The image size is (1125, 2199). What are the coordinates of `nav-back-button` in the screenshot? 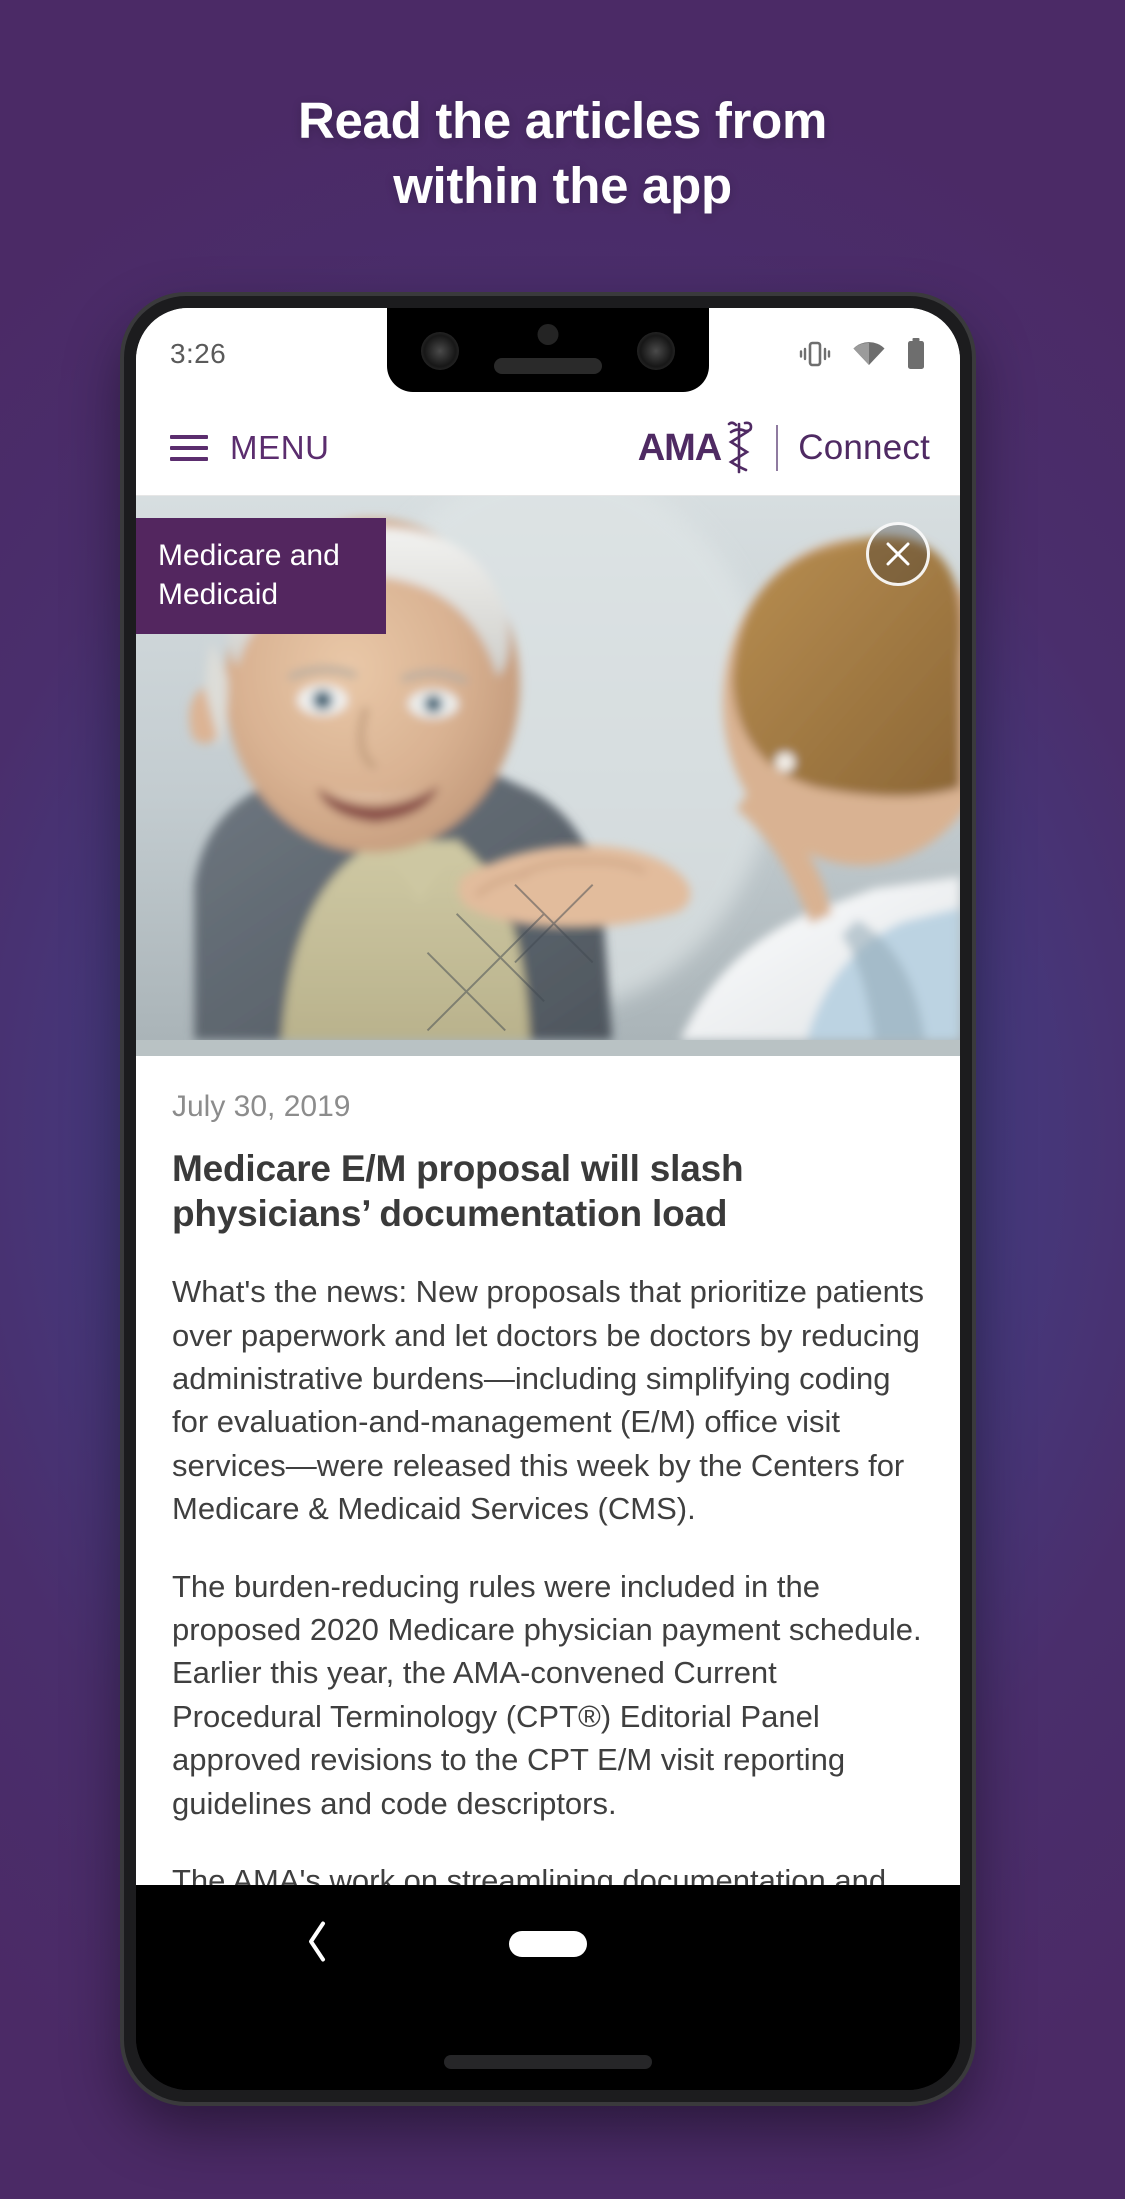 It's located at (317, 1944).